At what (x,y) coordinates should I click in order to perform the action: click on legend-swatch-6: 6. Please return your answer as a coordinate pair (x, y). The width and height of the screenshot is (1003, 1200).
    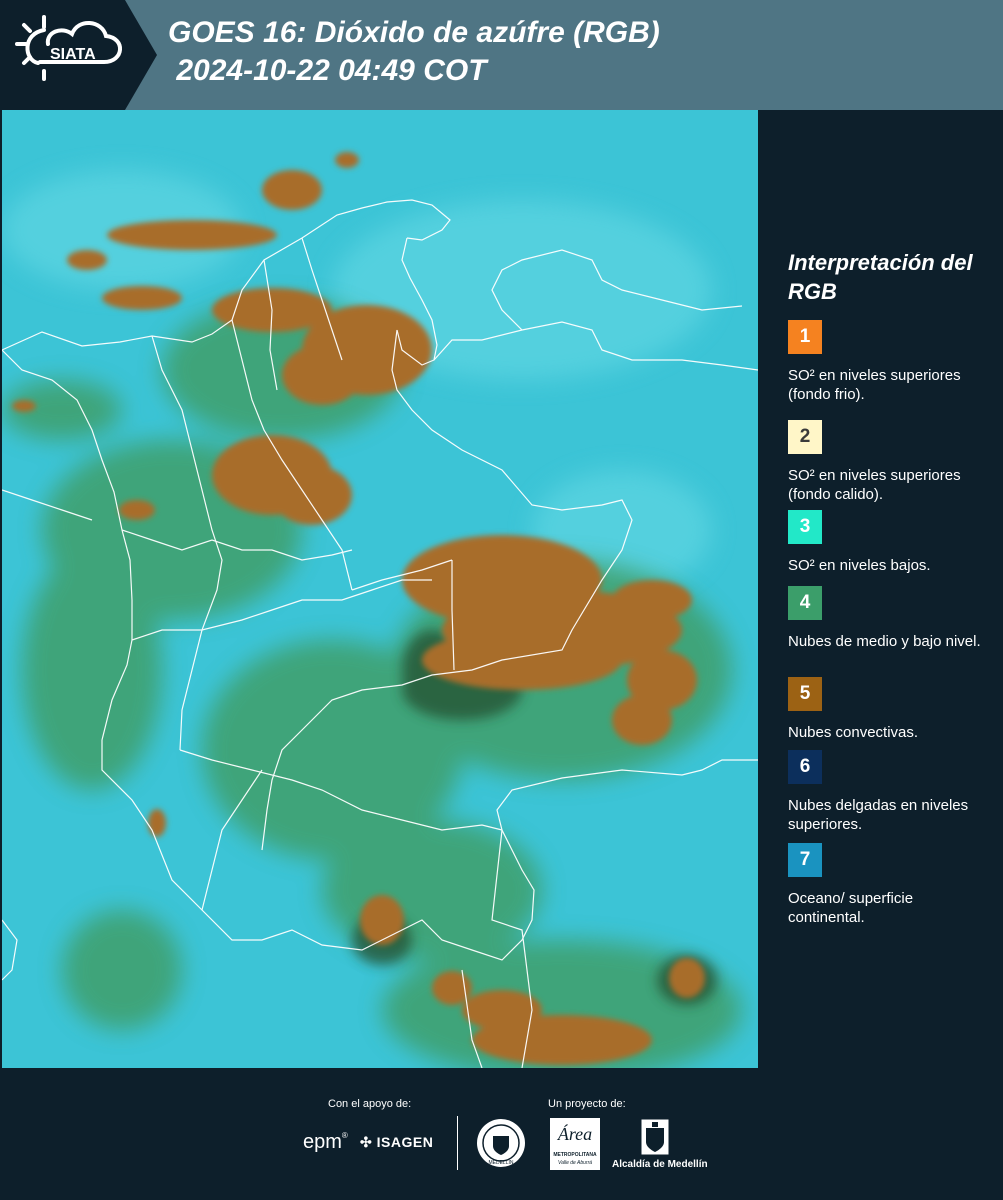
    Looking at the image, I should click on (805, 767).